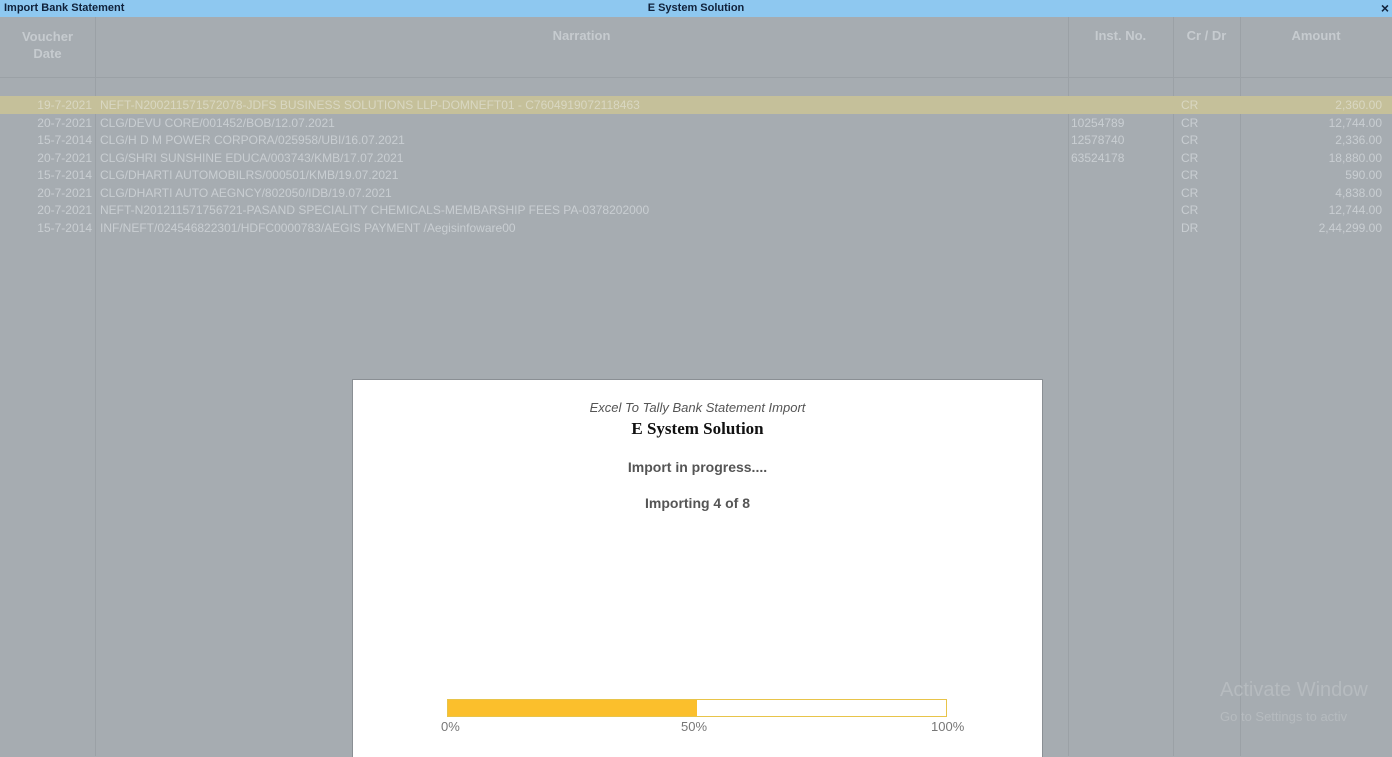  What do you see at coordinates (450, 726) in the screenshot?
I see `progress-label-min: 0%` at bounding box center [450, 726].